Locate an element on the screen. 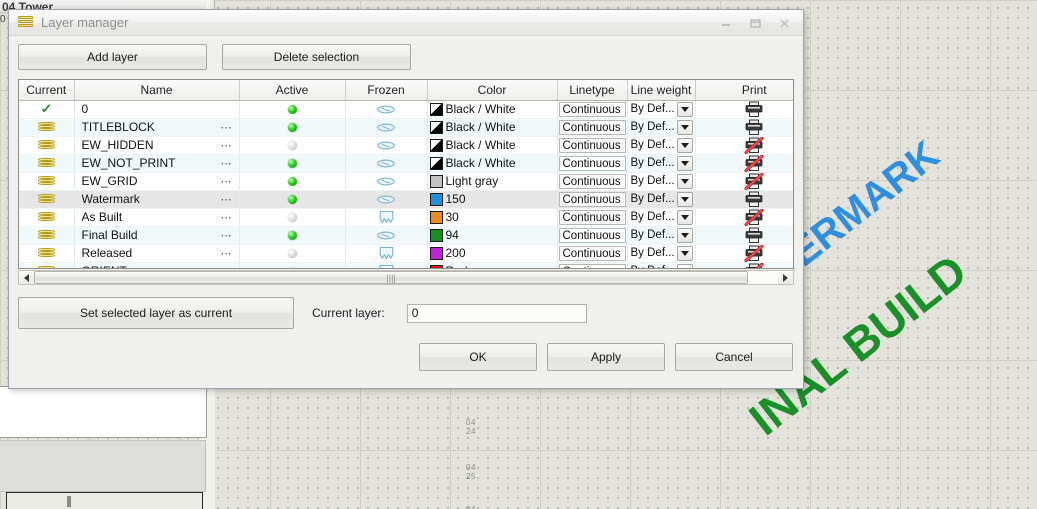 This screenshot has height=509, width=1037. chevron-left-icon is located at coordinates (26, 277).